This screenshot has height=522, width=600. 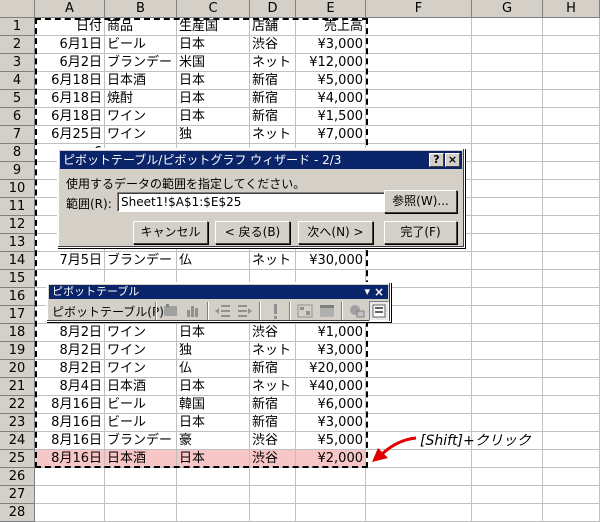 I want to click on cell-b23: ビール, so click(x=141, y=423).